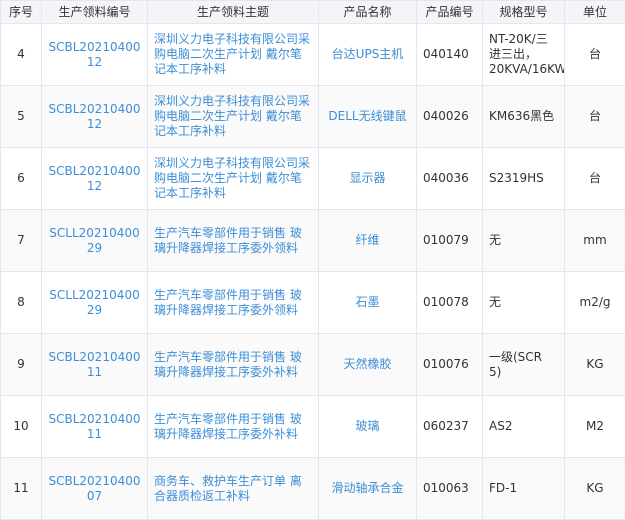  Describe the element at coordinates (368, 12) in the screenshot. I see `column-product-header: 产品名称` at that location.